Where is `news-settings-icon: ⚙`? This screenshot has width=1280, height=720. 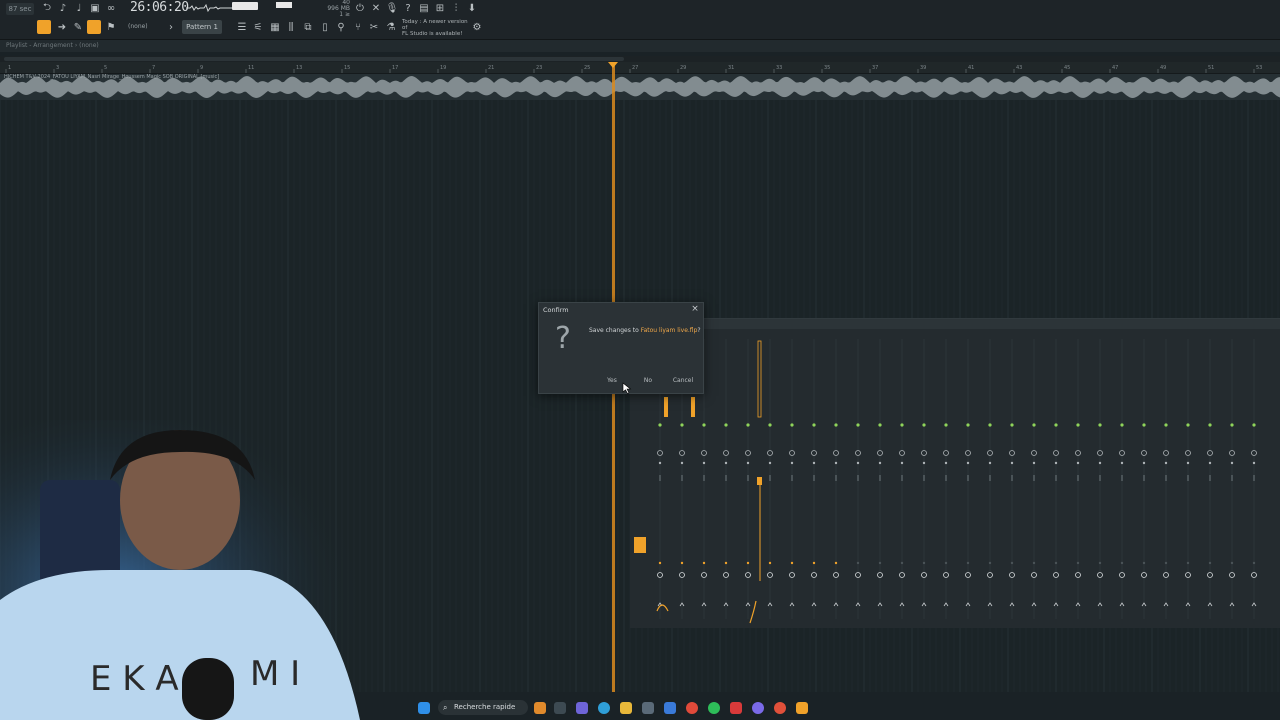
news-settings-icon: ⚙ is located at coordinates (477, 27).